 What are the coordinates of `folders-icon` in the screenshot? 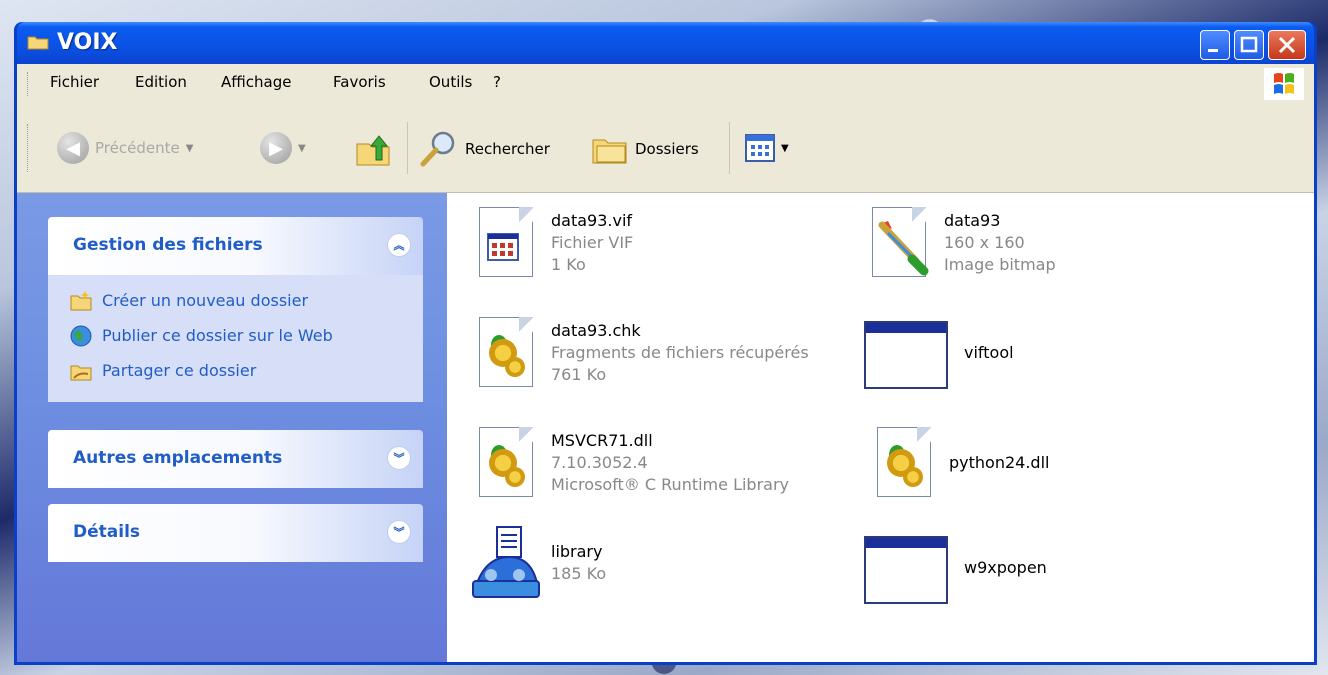 It's located at (609, 151).